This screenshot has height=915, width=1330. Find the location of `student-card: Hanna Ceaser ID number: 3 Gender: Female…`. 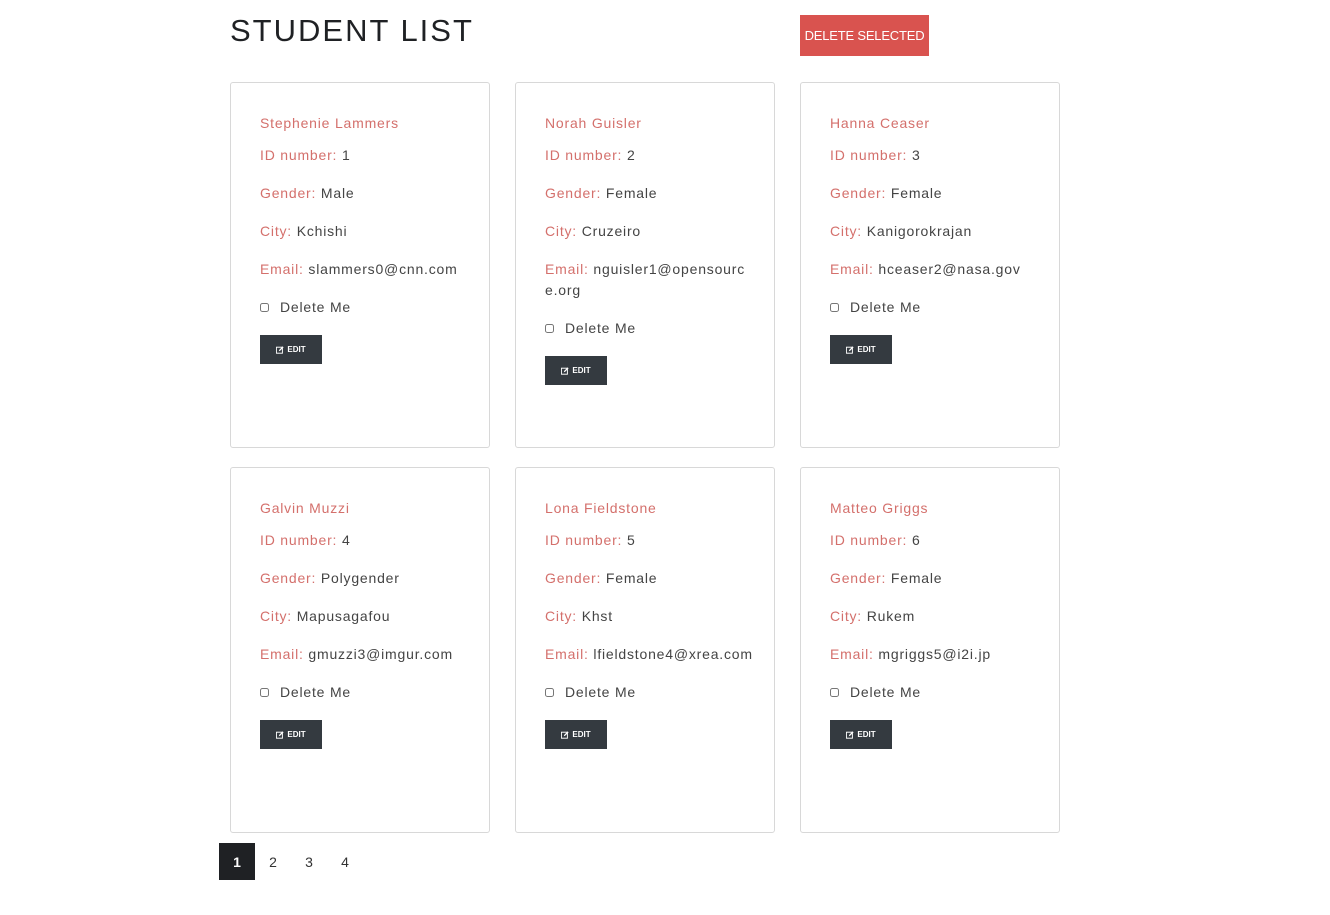

student-card: Hanna Ceaser ID number: 3 Gender: Female… is located at coordinates (930, 265).